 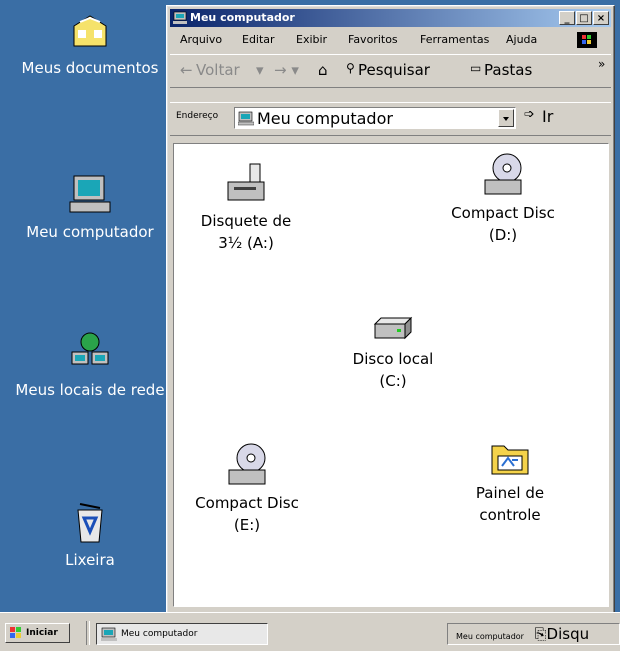 What do you see at coordinates (247, 525) in the screenshot?
I see `item-label-drive: (E:)` at bounding box center [247, 525].